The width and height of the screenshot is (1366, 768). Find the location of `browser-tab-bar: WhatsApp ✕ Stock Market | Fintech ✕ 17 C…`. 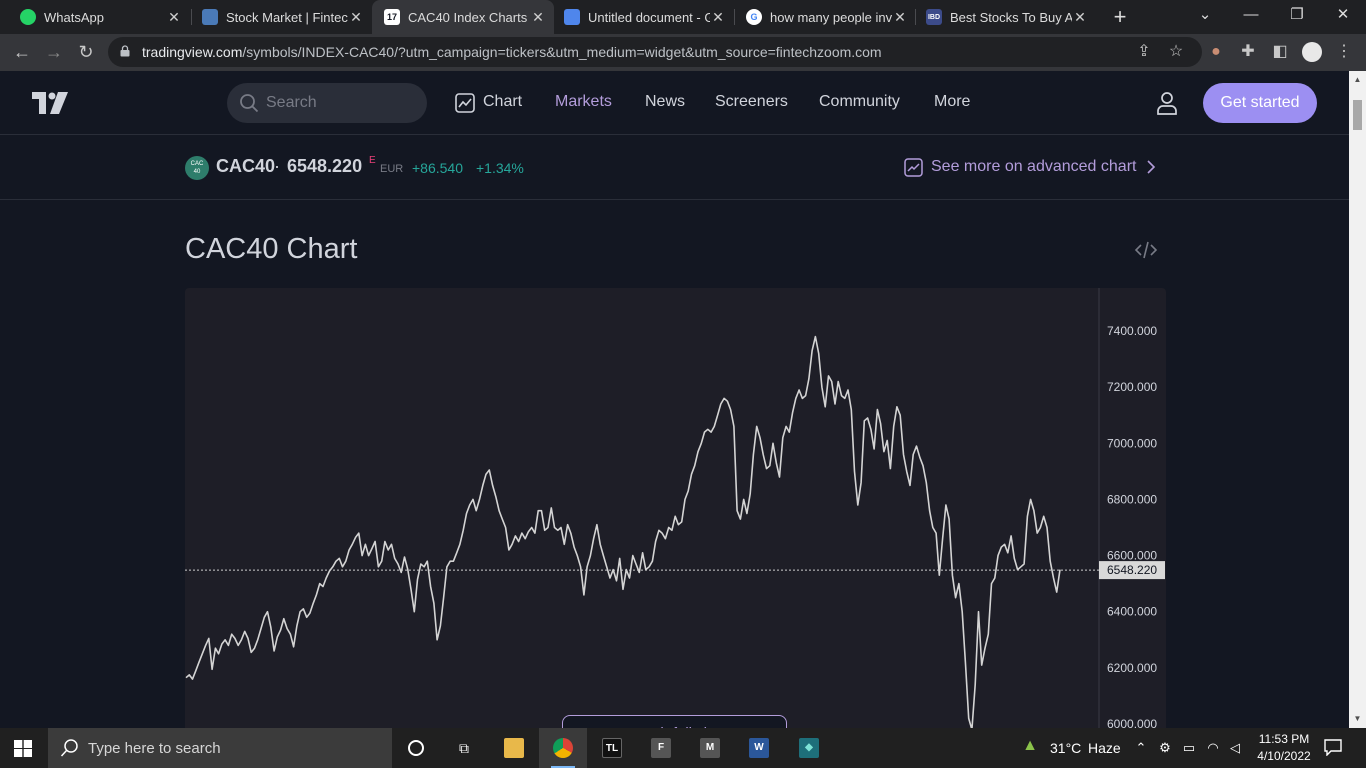

browser-tab-bar: WhatsApp ✕ Stock Market | Fintech ✕ 17 C… is located at coordinates (683, 17).